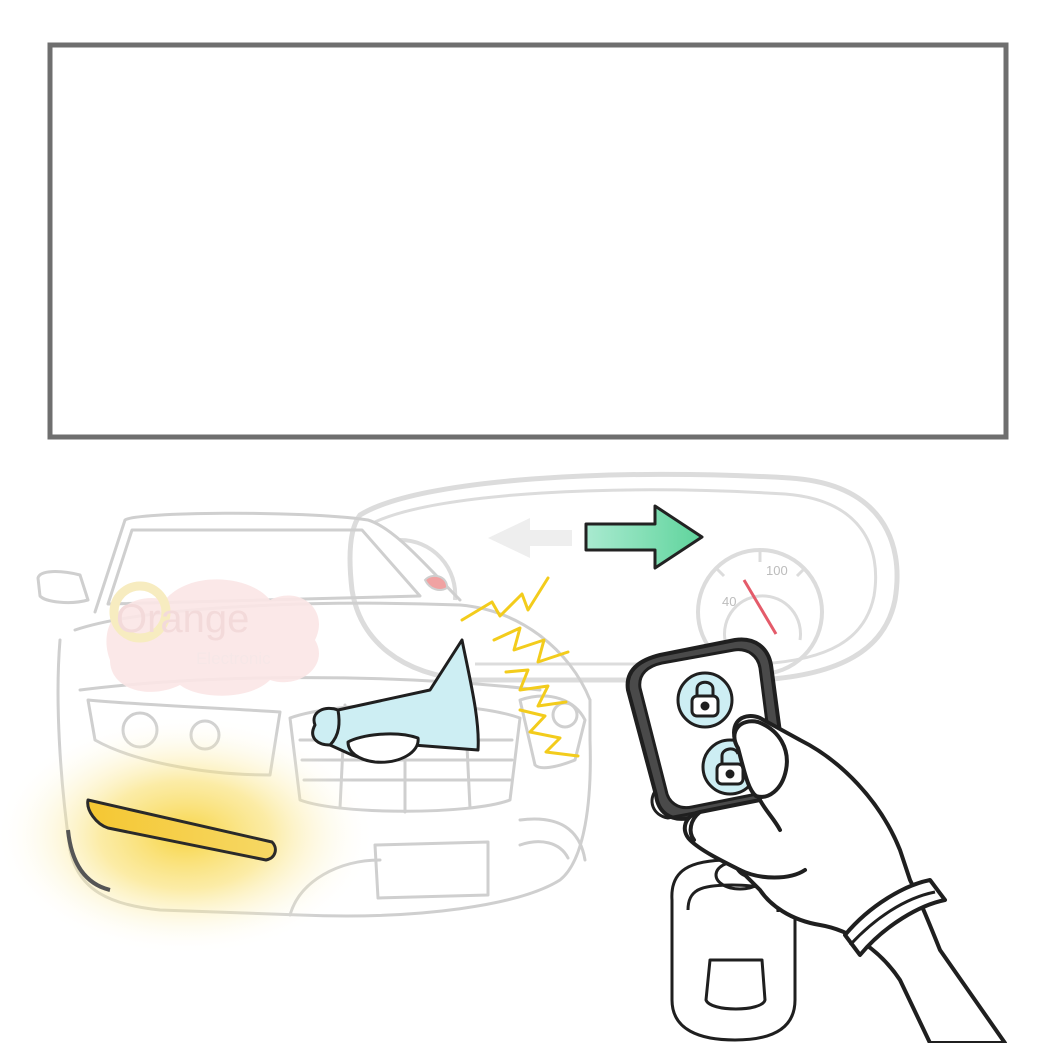  I want to click on rear-light, so click(435, 582).